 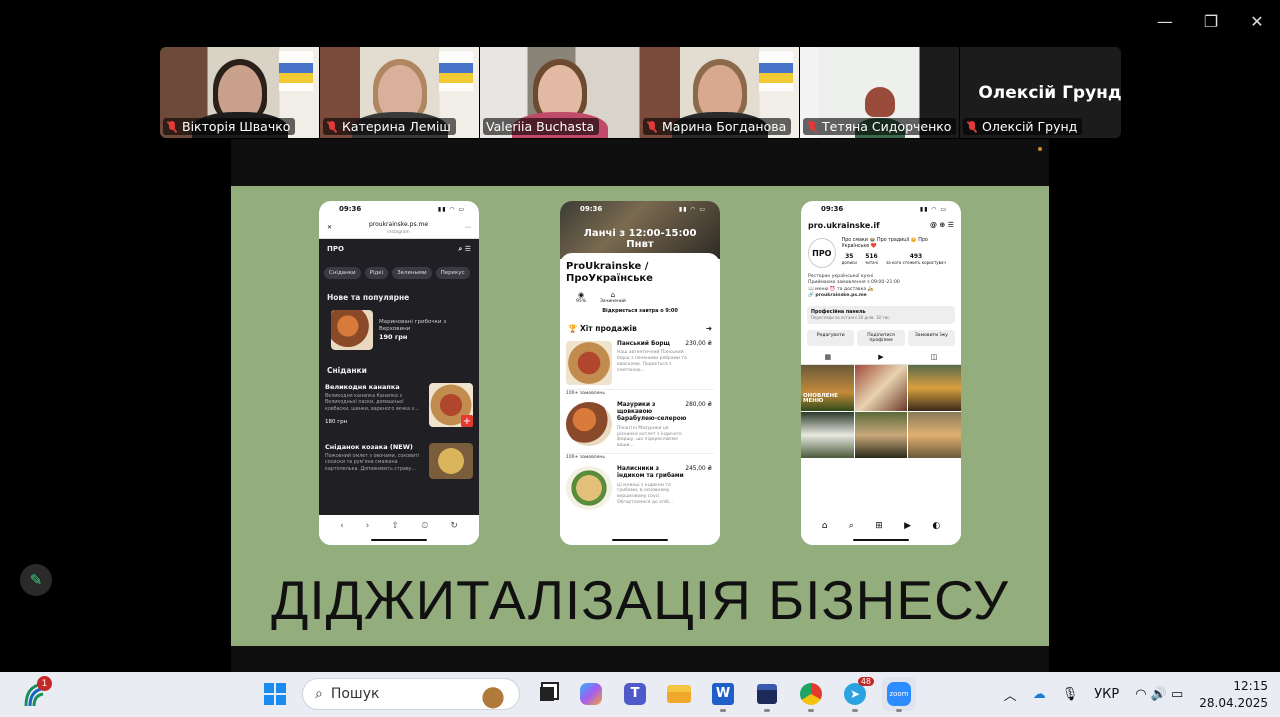 What do you see at coordinates (871, 259) in the screenshot?
I see `stat-followers: 516 читачі` at bounding box center [871, 259].